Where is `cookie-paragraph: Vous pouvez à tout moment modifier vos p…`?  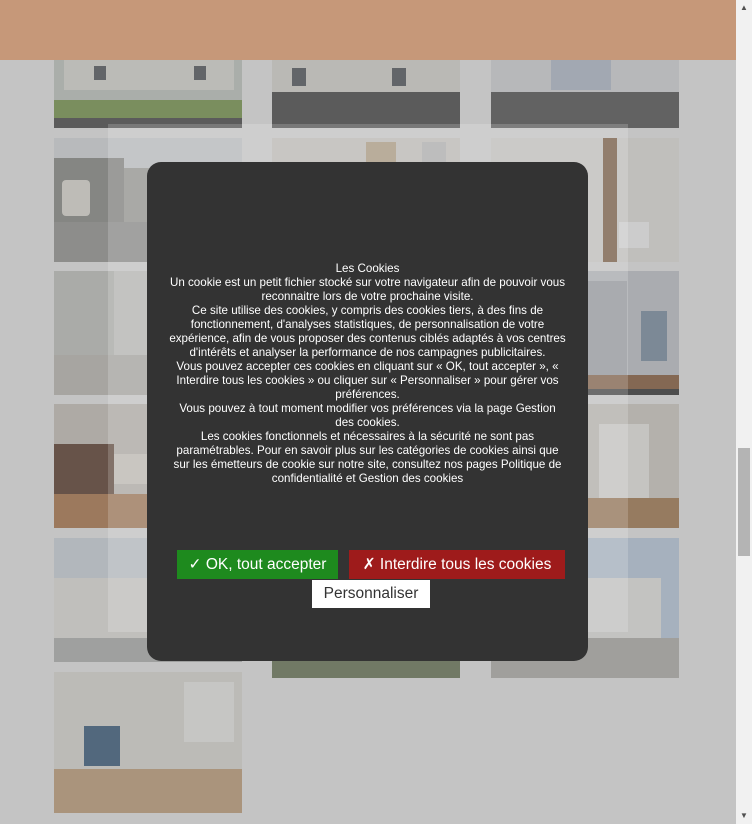 cookie-paragraph: Vous pouvez à tout moment modifier vos p… is located at coordinates (367, 415).